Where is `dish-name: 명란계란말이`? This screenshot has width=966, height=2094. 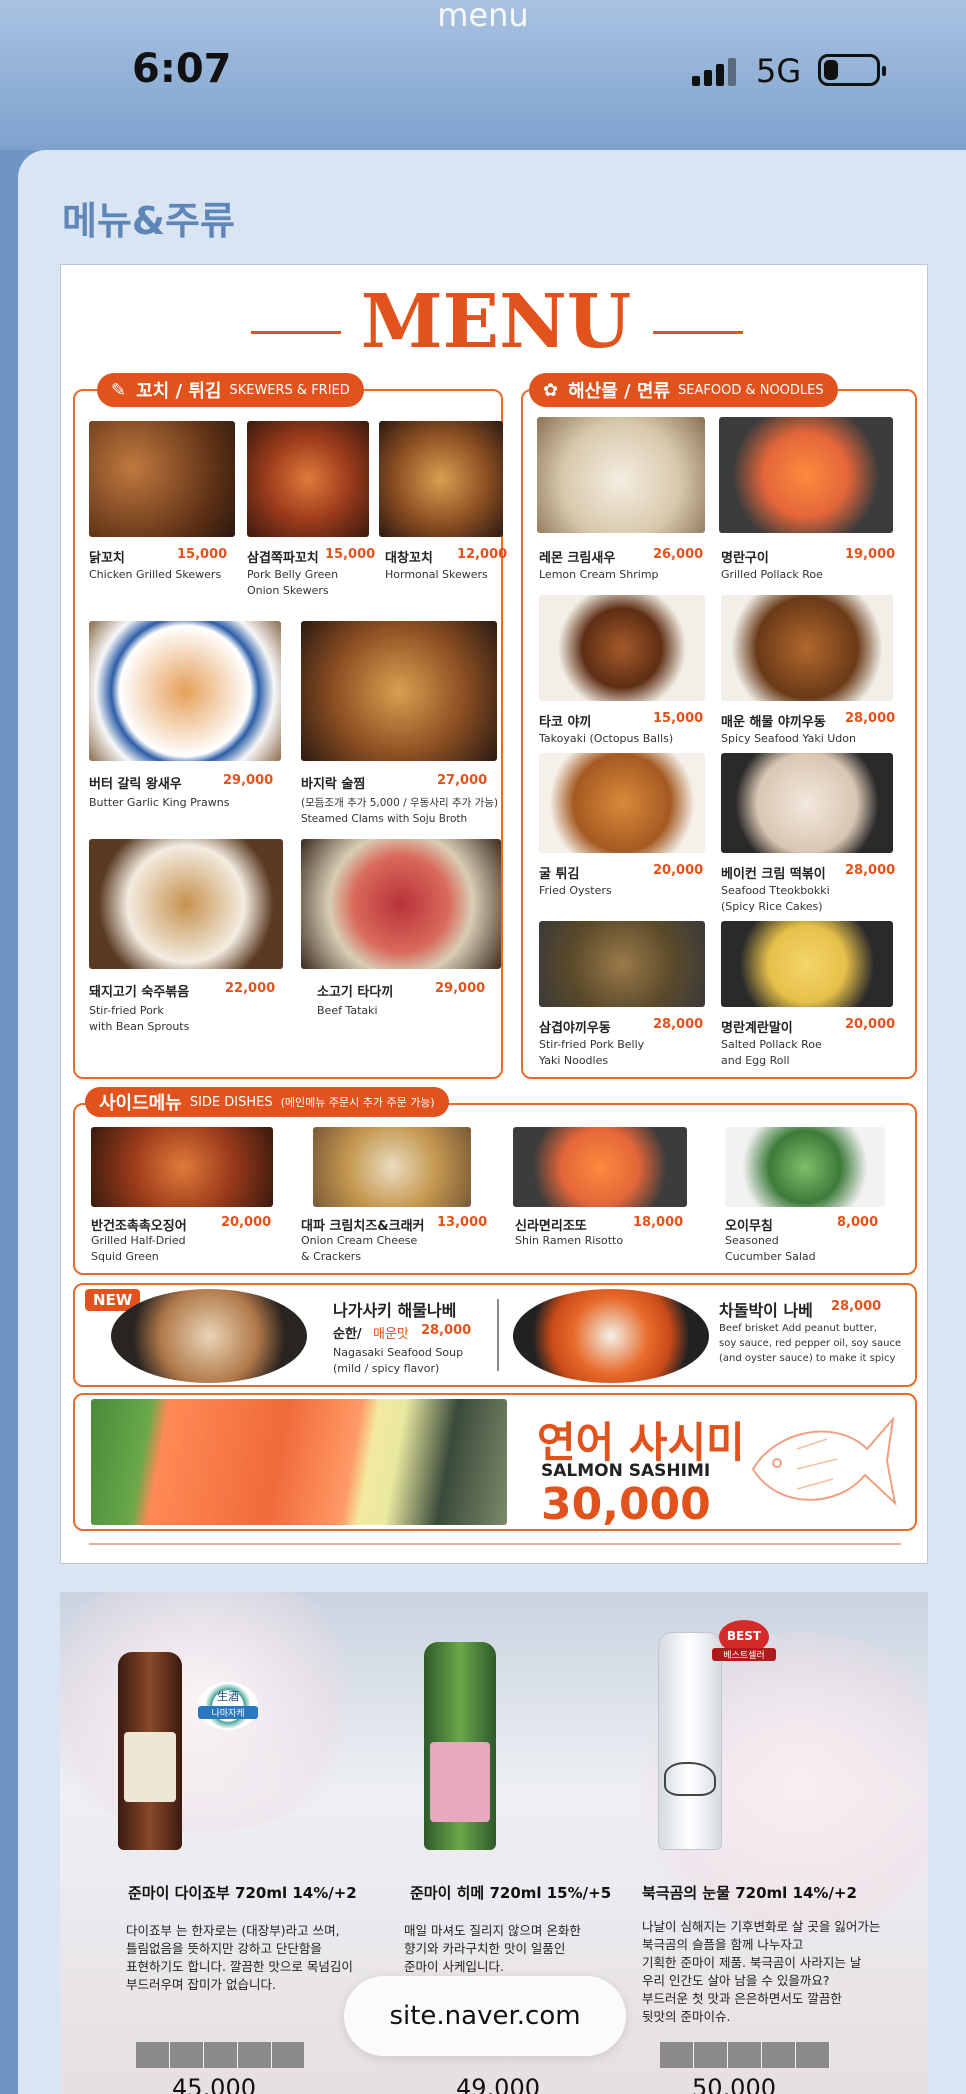 dish-name: 명란계란말이 is located at coordinates (757, 1028).